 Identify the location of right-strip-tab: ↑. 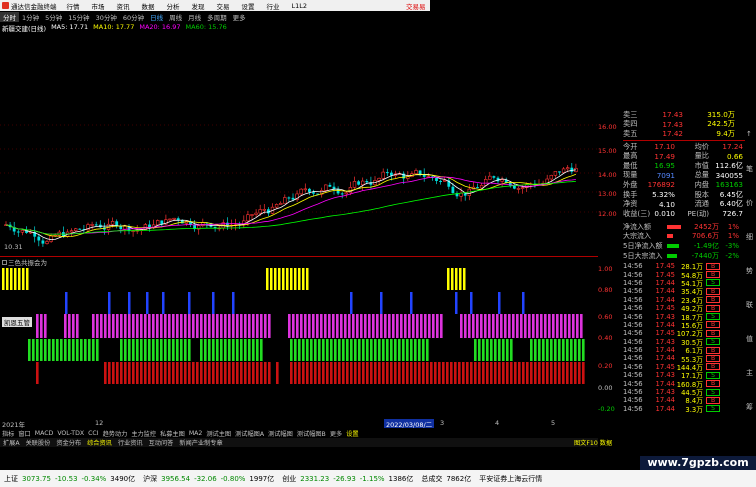
(749, 134).